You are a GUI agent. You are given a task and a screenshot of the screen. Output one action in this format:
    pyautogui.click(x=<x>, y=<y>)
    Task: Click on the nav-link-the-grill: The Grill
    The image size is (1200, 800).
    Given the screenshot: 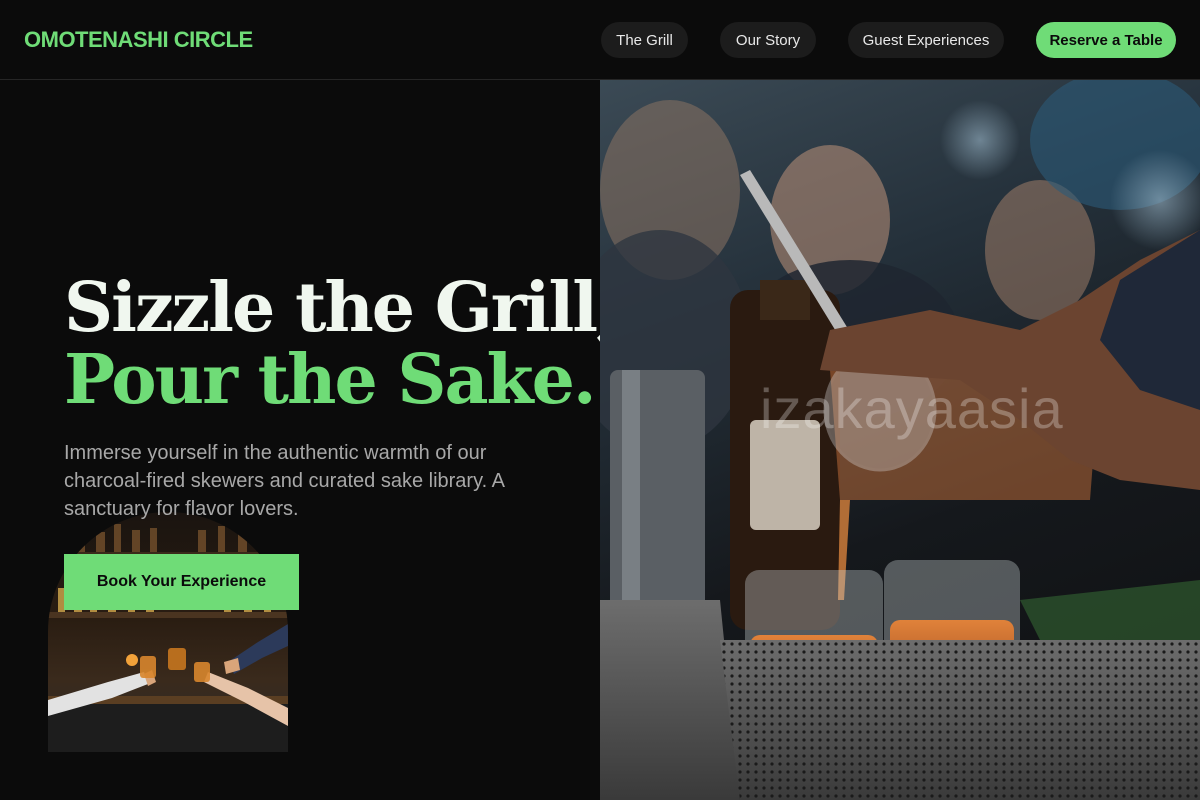 What is the action you would take?
    pyautogui.click(x=644, y=40)
    